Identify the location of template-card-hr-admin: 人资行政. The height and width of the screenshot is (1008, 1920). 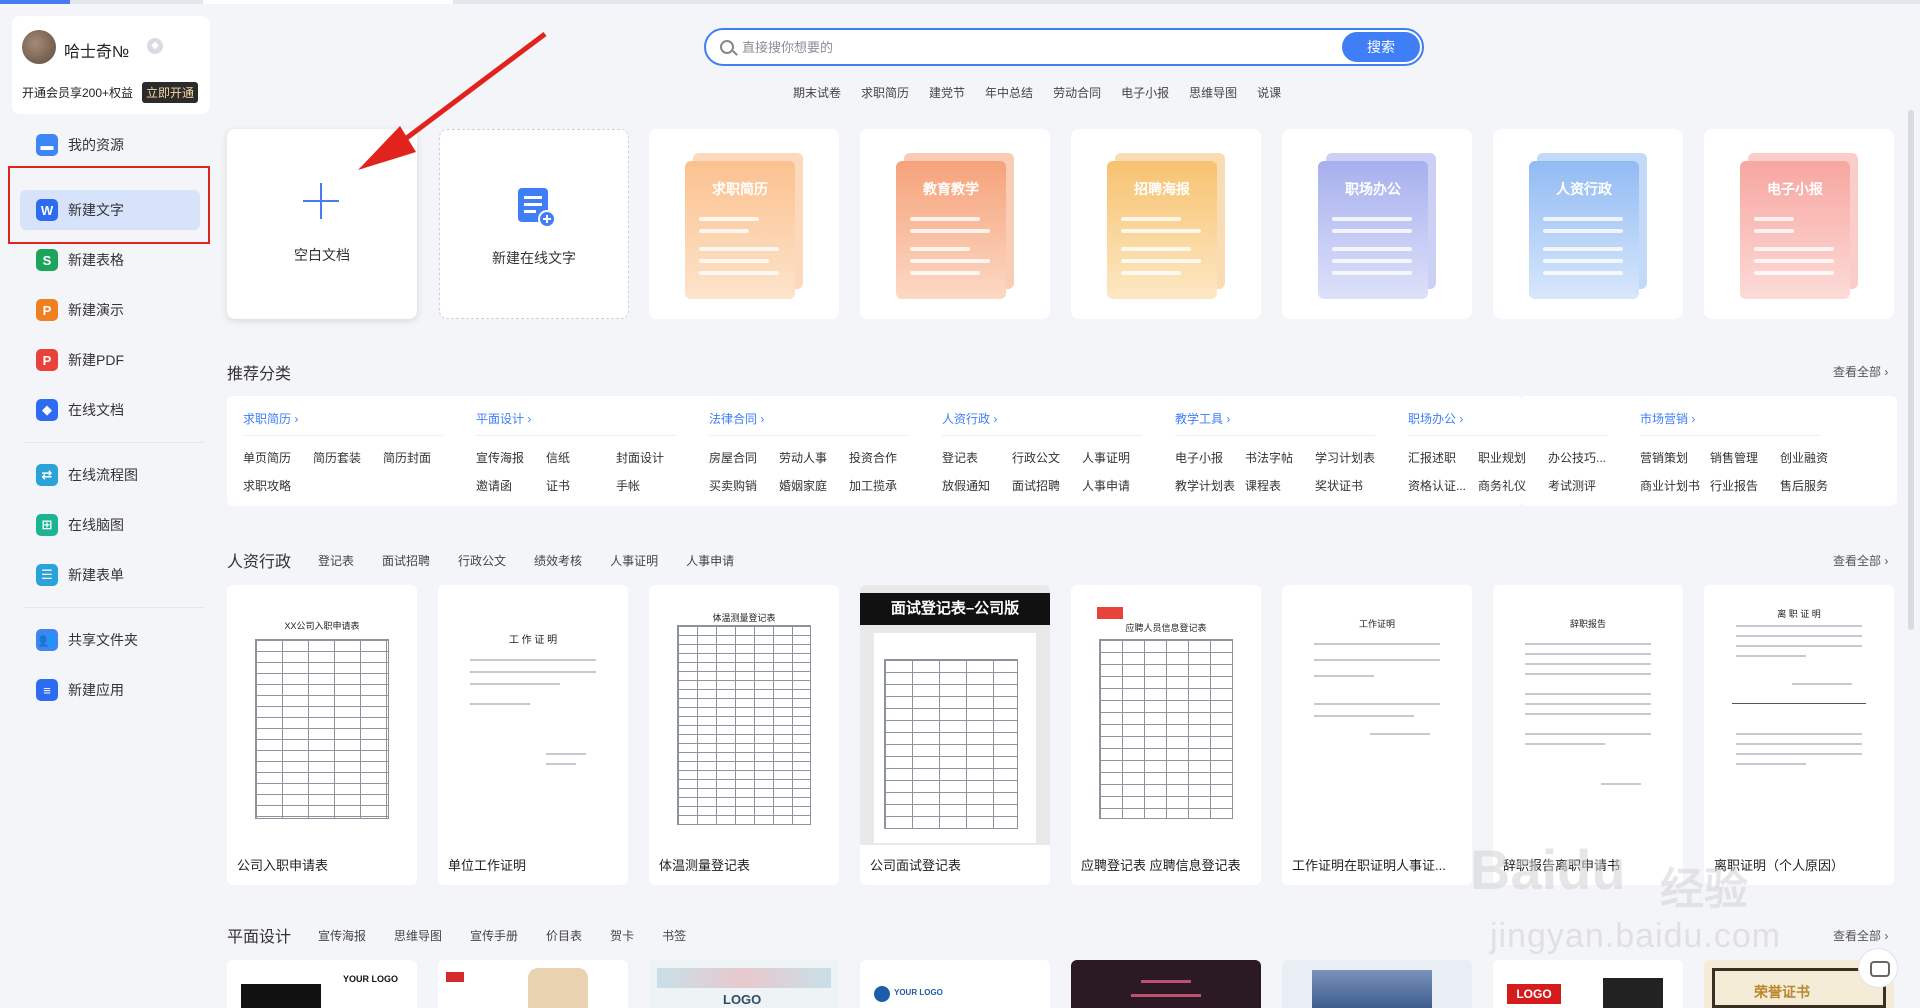
(1588, 224).